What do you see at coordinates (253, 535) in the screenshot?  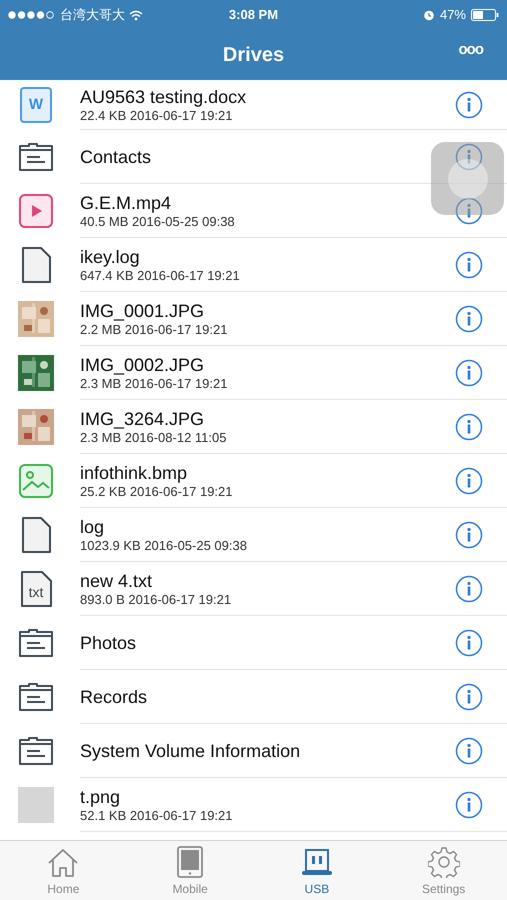 I see `file-row: log 1023.9 KB 2016-05-25 09:38` at bounding box center [253, 535].